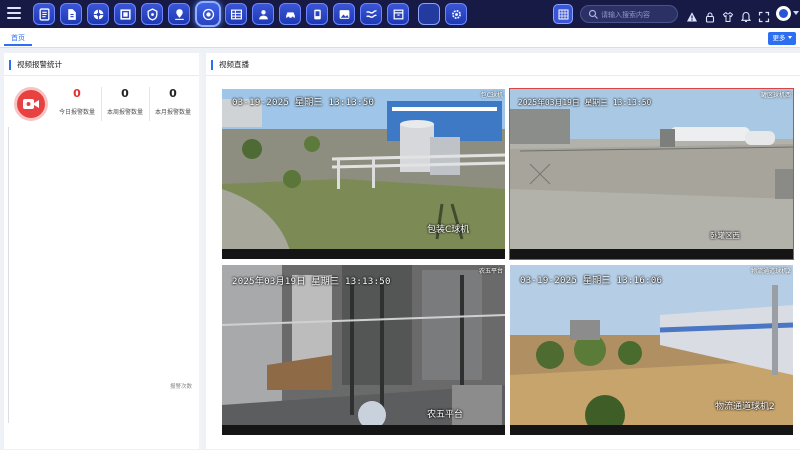 The height and width of the screenshot is (450, 800). Describe the element at coordinates (31, 104) in the screenshot. I see `video-alarm-icon` at that location.